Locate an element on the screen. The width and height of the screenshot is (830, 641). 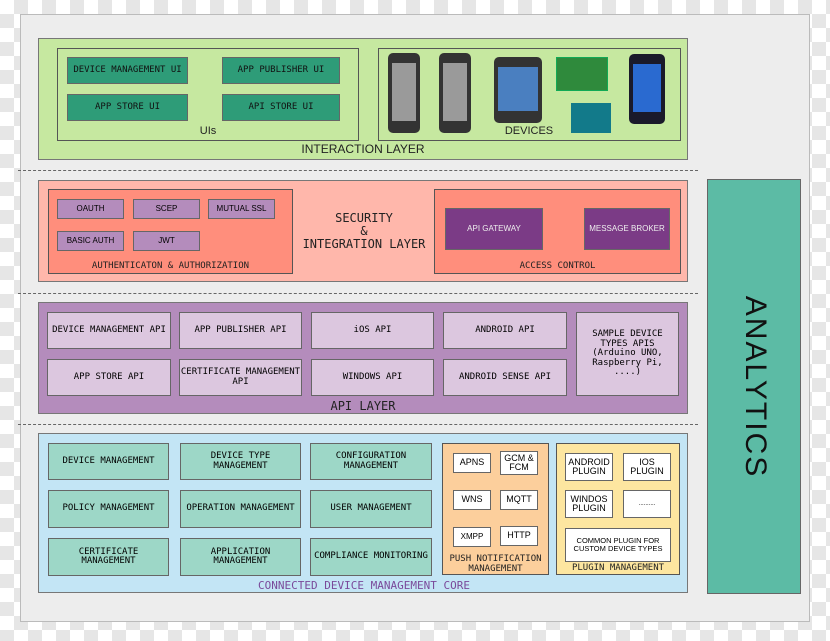
ui-box: APP PUBLISHER UI is located at coordinates (281, 70).